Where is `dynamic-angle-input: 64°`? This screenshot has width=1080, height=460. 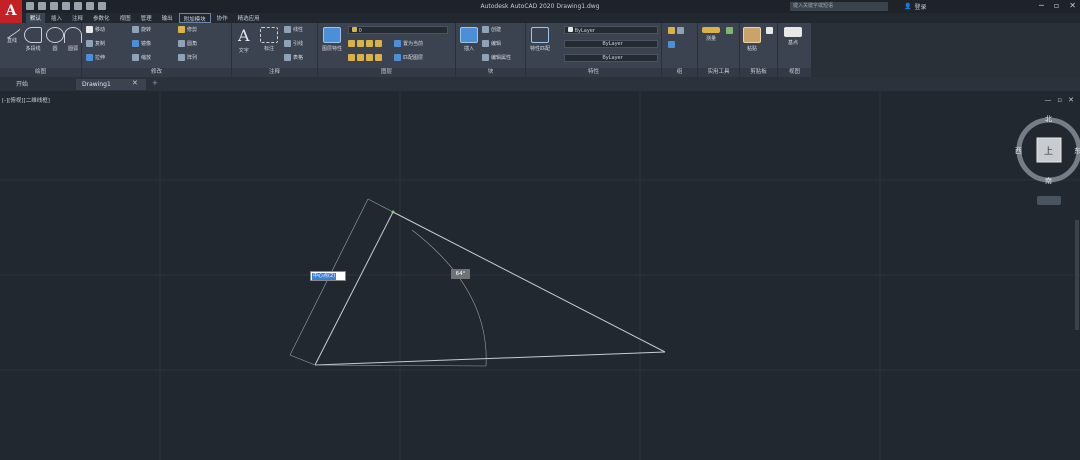
dynamic-angle-input: 64° is located at coordinates (460, 274).